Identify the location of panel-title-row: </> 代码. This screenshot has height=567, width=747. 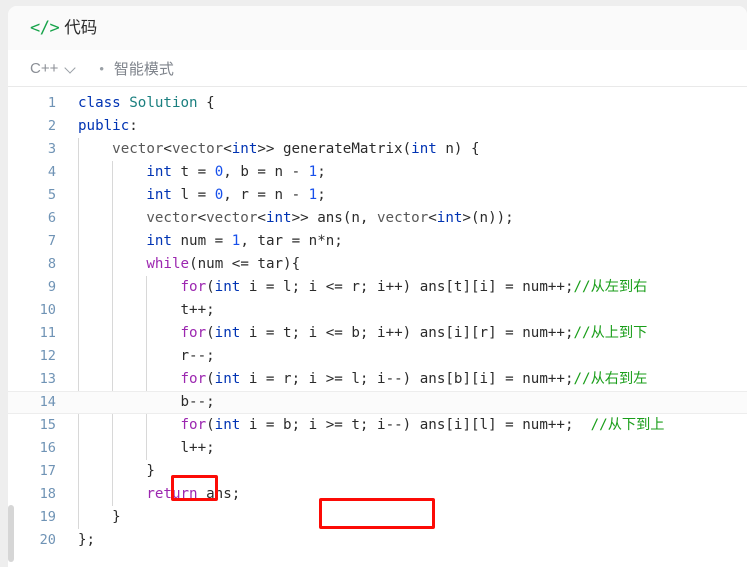
(377, 22).